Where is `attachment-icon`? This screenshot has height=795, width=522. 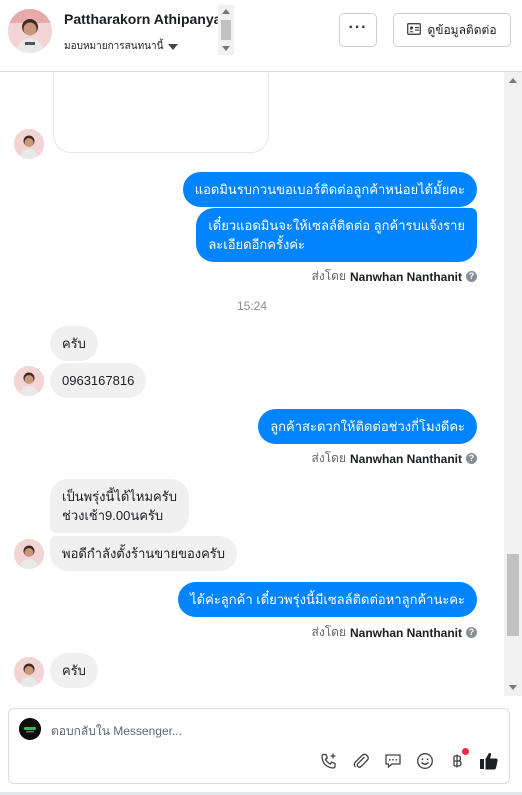 attachment-icon is located at coordinates (361, 761).